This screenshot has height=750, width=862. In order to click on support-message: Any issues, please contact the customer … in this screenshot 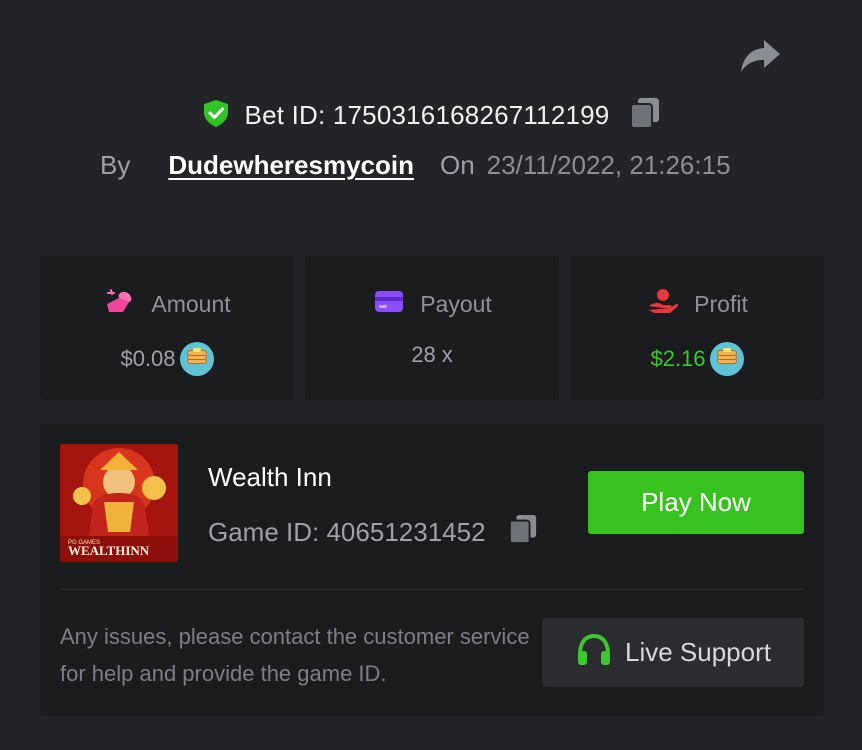, I will do `click(295, 655)`.